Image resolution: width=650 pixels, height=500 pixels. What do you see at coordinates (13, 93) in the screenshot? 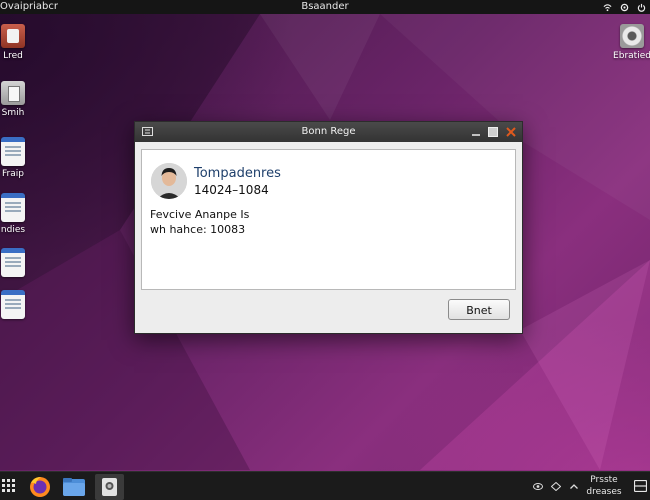
I see `clipboard-icon` at bounding box center [13, 93].